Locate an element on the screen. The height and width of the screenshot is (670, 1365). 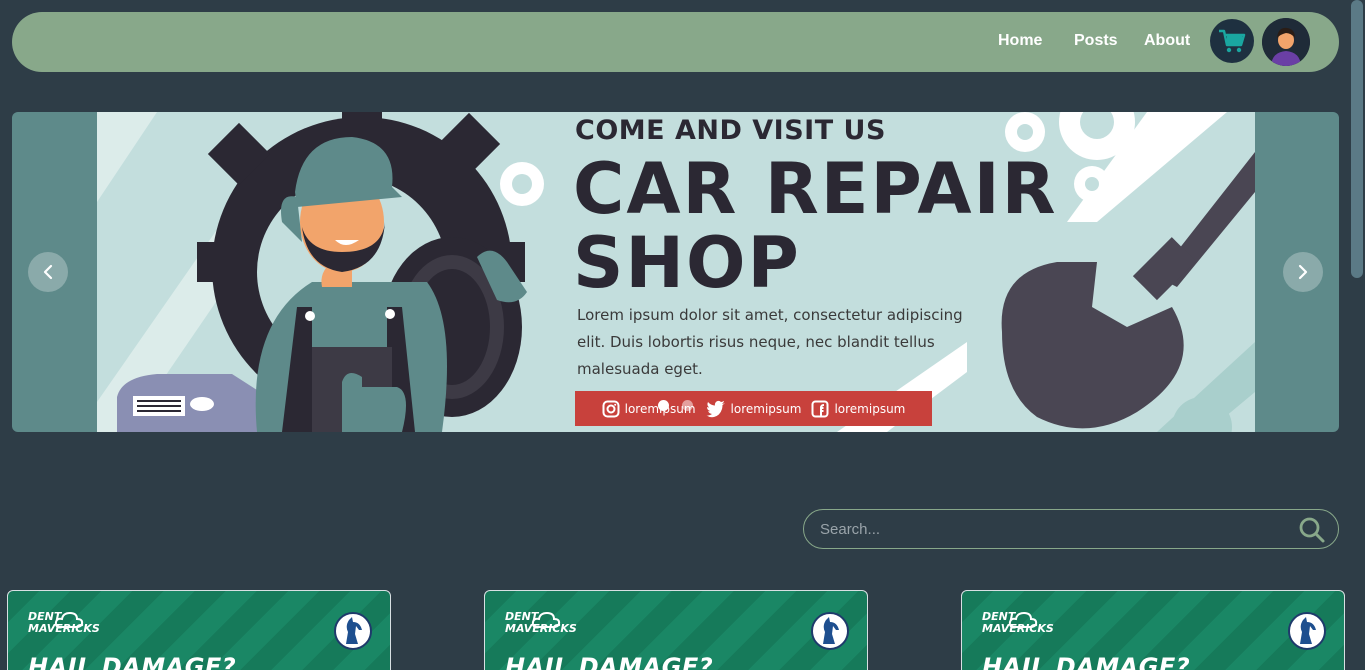
nav-link-home: Home is located at coordinates (1020, 41).